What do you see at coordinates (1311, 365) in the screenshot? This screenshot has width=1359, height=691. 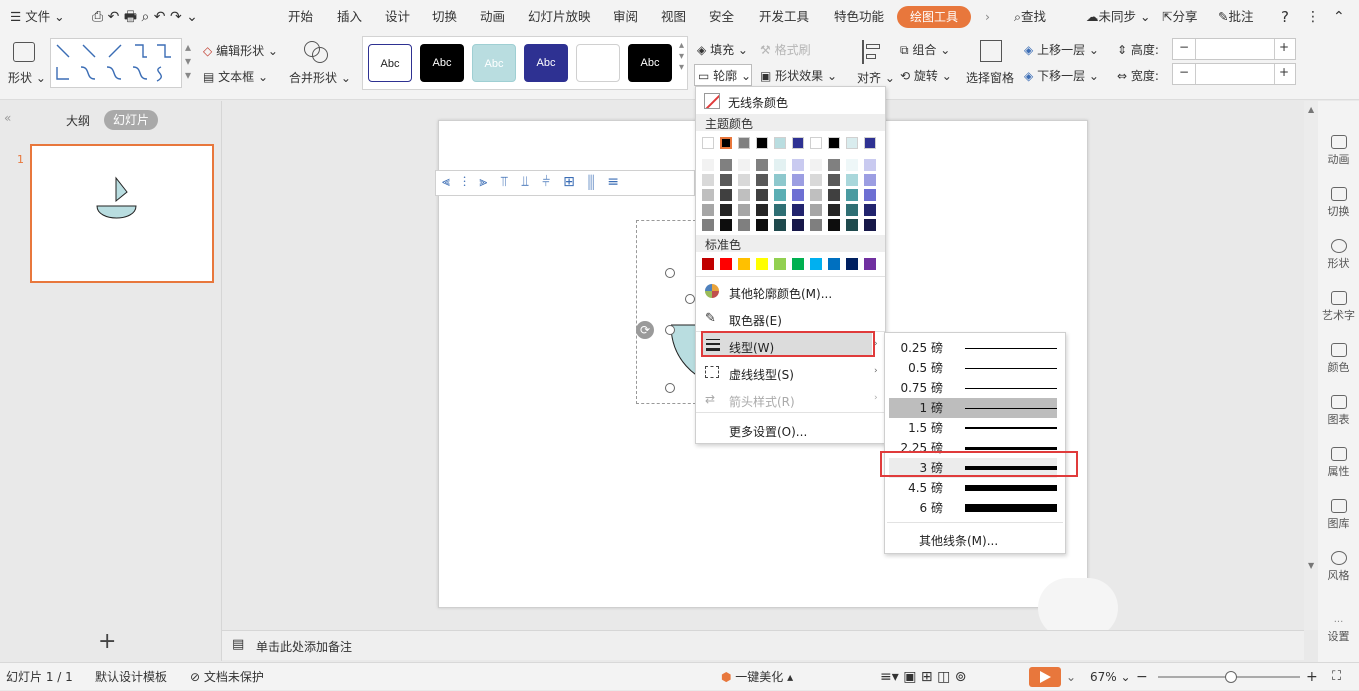 I see `vertical-scrollbar: ▲ ▼` at bounding box center [1311, 365].